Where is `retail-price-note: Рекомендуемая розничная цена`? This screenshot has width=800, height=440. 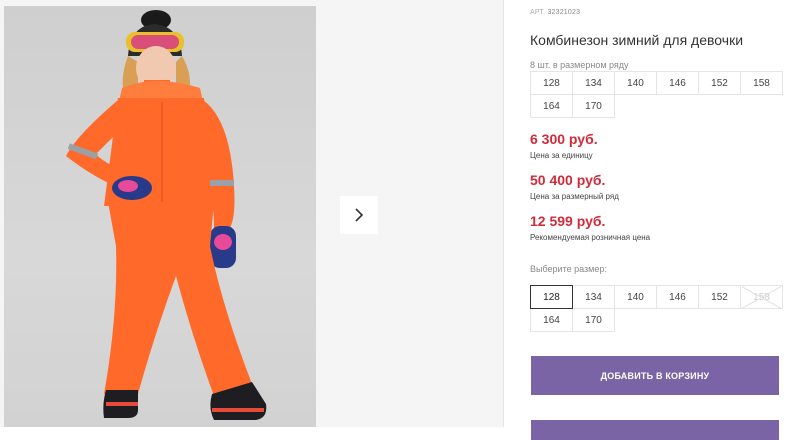 retail-price-note: Рекомендуемая розничная цена is located at coordinates (590, 237).